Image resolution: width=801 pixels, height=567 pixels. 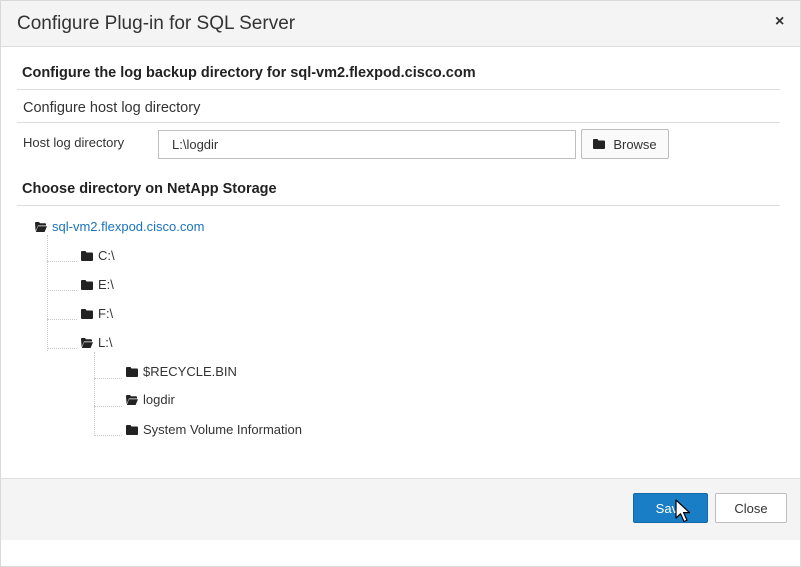 I want to click on tree-node-l-drive: L:\, so click(x=96, y=342).